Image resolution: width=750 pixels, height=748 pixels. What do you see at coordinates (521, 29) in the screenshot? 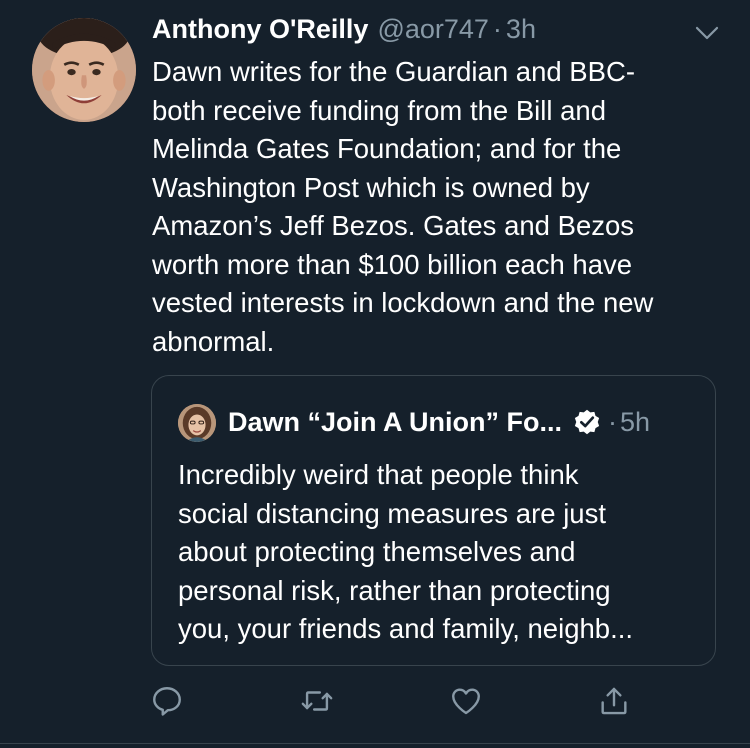
I see `tweet-timestamp: 3h` at bounding box center [521, 29].